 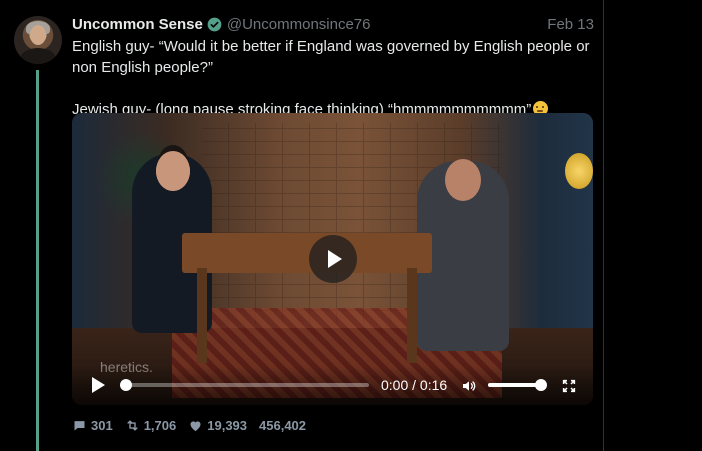 I want to click on like-count: 19,393, so click(x=227, y=425).